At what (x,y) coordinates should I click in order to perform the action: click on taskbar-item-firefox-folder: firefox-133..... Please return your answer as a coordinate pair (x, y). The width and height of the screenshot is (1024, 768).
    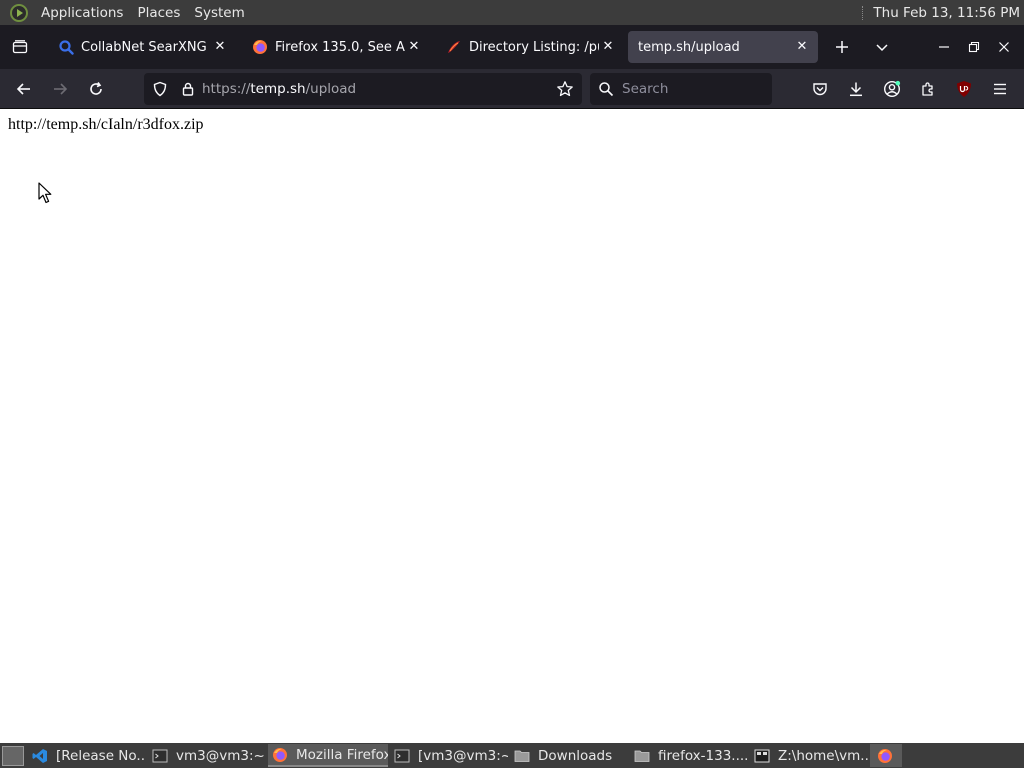
    Looking at the image, I should click on (689, 755).